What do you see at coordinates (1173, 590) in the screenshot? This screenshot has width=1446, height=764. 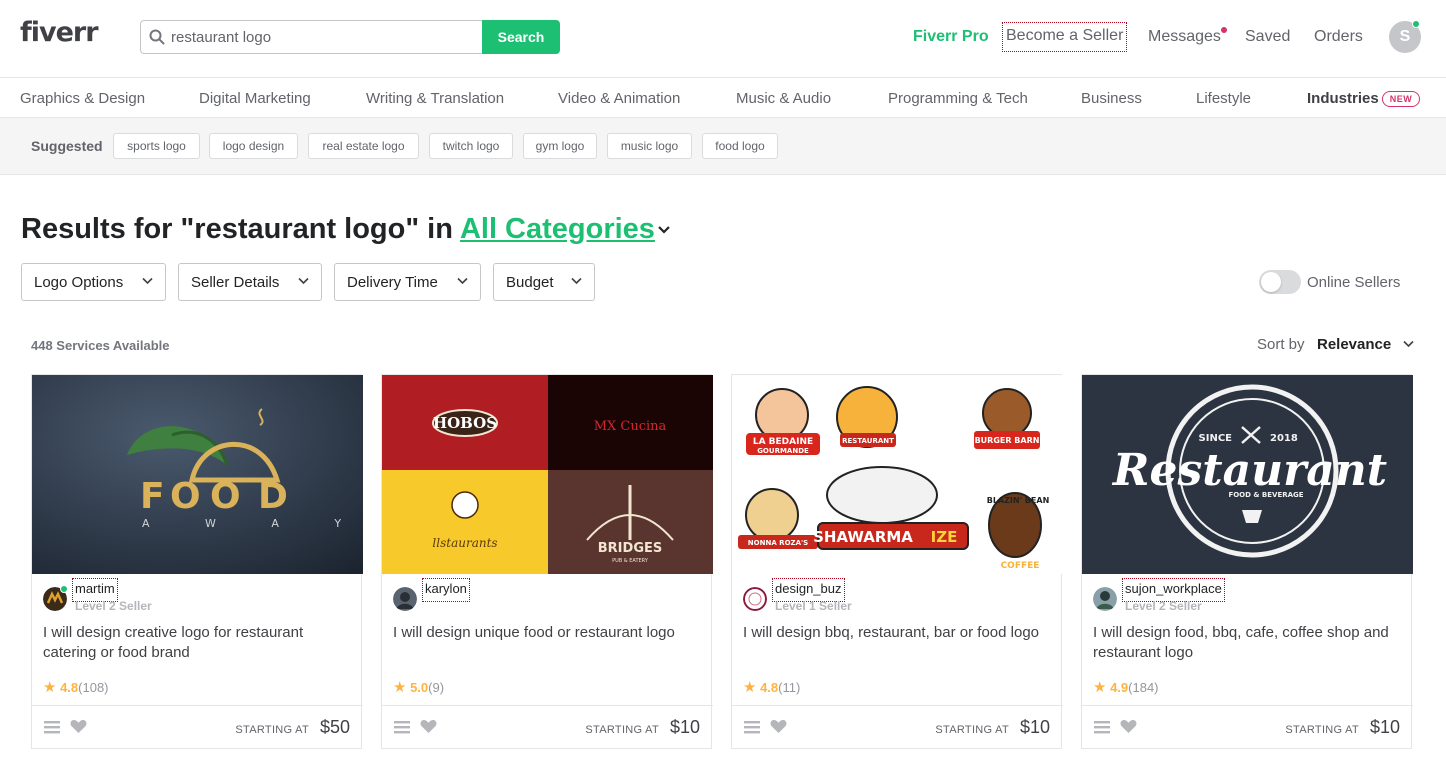 I see `seller-name: sujon_workplace` at bounding box center [1173, 590].